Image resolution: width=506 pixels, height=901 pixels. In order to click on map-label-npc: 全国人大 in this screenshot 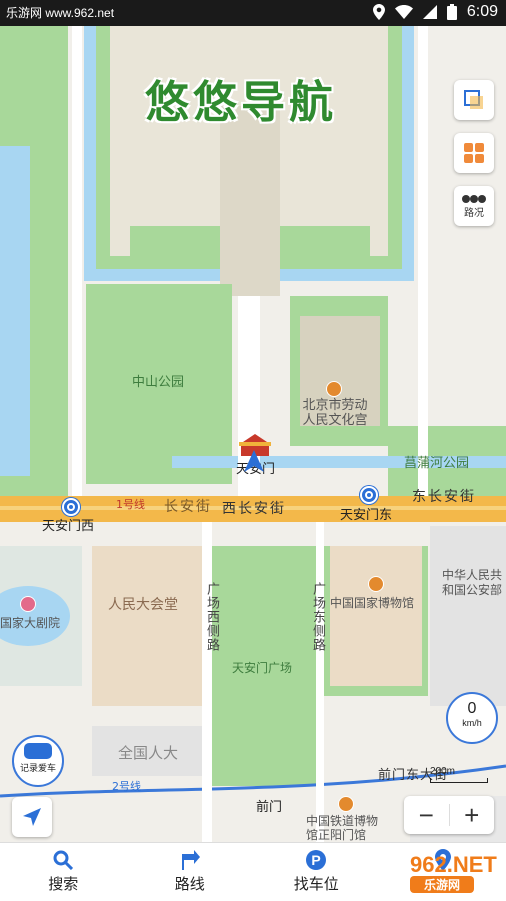, I will do `click(148, 752)`.